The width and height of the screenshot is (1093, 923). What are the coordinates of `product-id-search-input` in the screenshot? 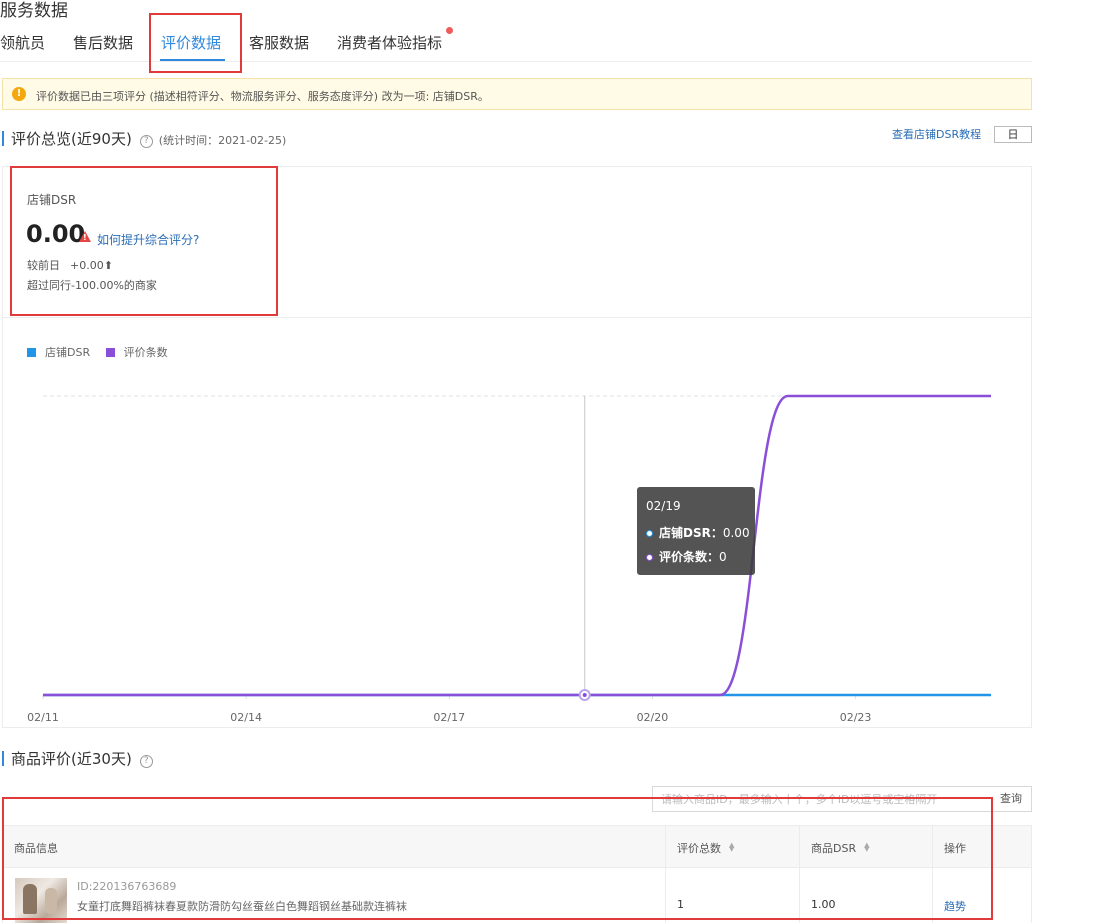 It's located at (822, 799).